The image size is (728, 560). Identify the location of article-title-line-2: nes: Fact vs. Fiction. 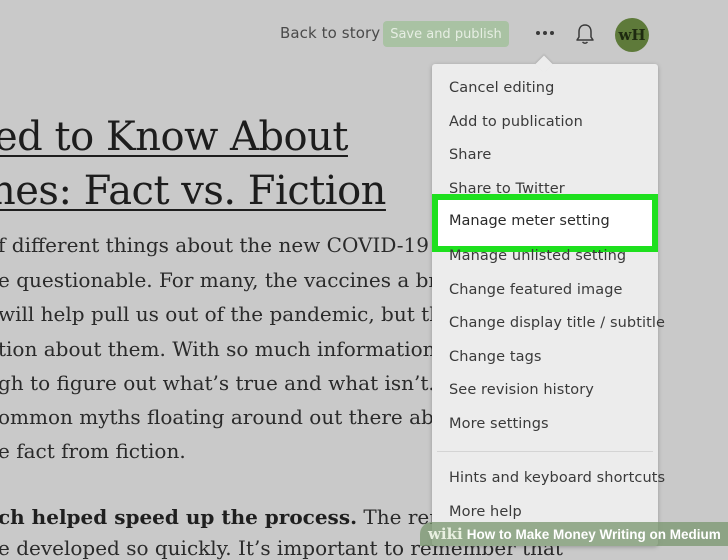
(193, 191).